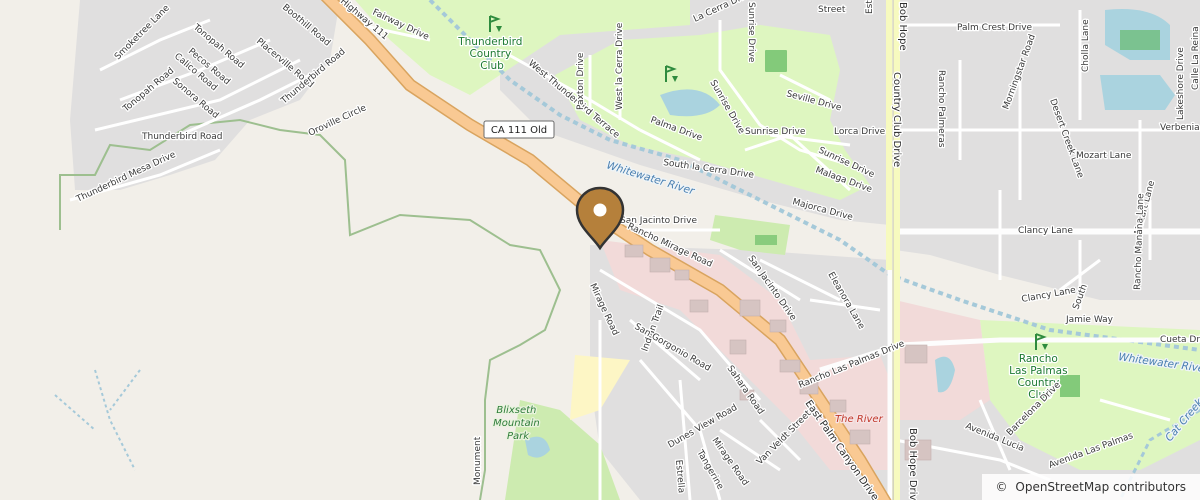 This screenshot has height=500, width=1200. Describe the element at coordinates (870, 7) in the screenshot. I see `svg-text: Estr` at that location.